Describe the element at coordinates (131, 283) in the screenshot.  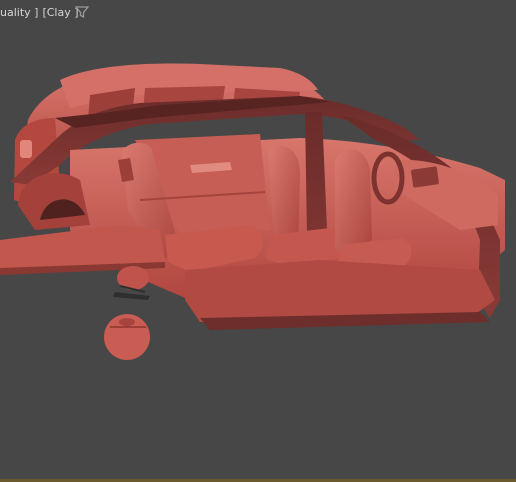
I see `loose-part-bracket` at that location.